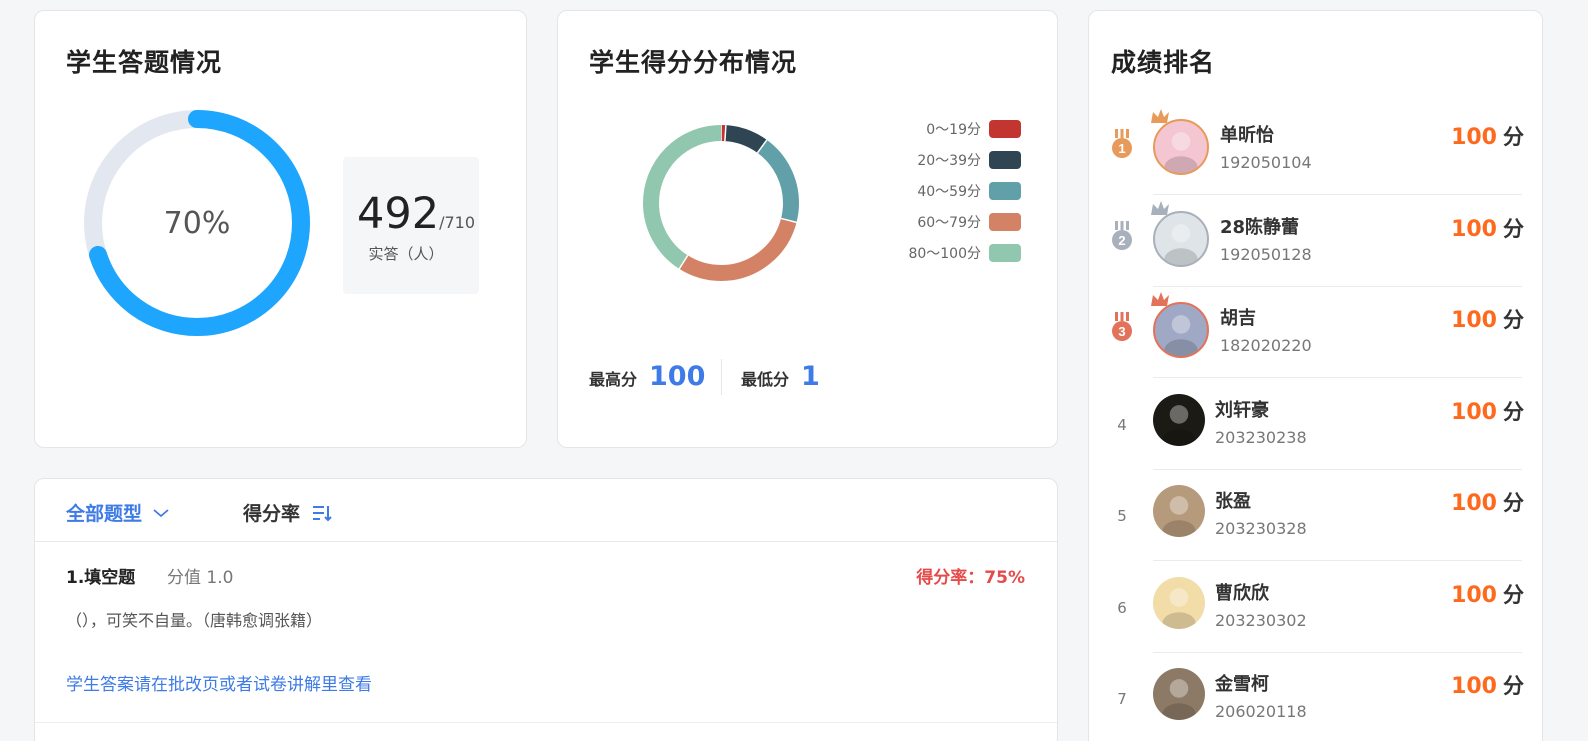  I want to click on student-name: 金雪柯, so click(1242, 684).